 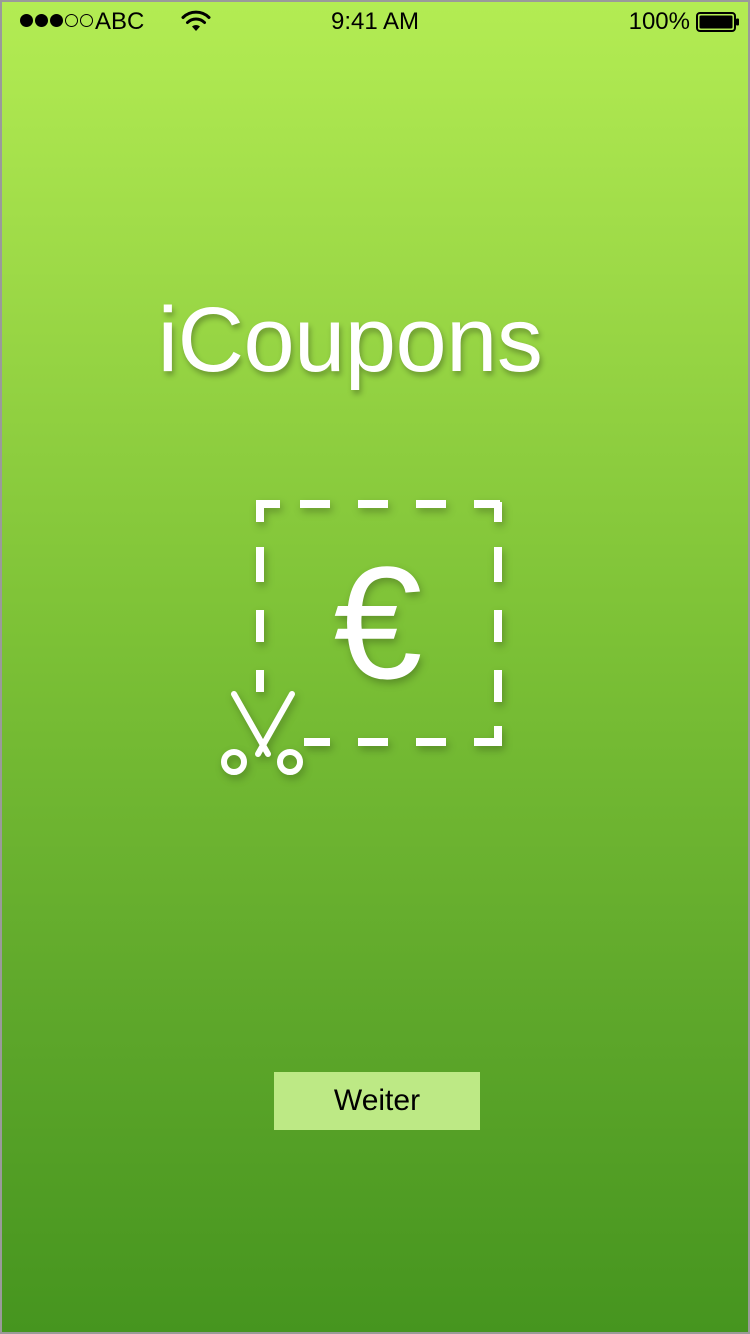 I want to click on next-button: Weiter, so click(x=377, y=1101).